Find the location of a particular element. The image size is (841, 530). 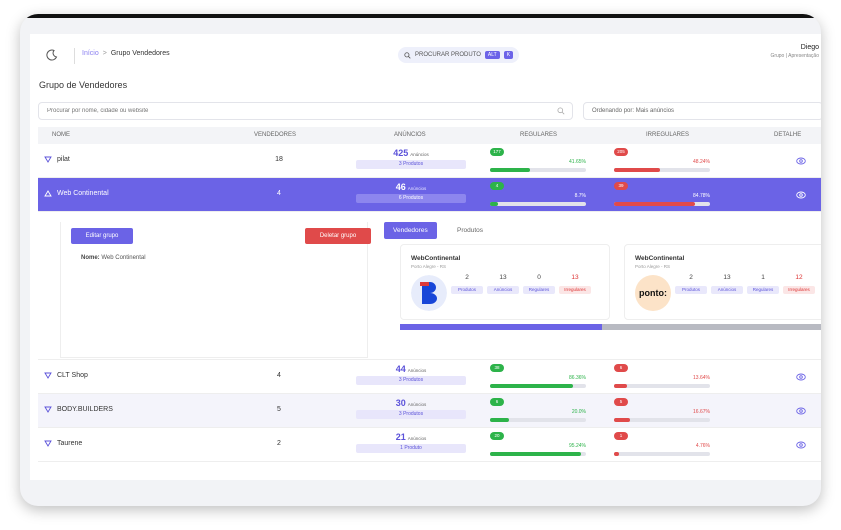

chevron-up-icon is located at coordinates (48, 193).